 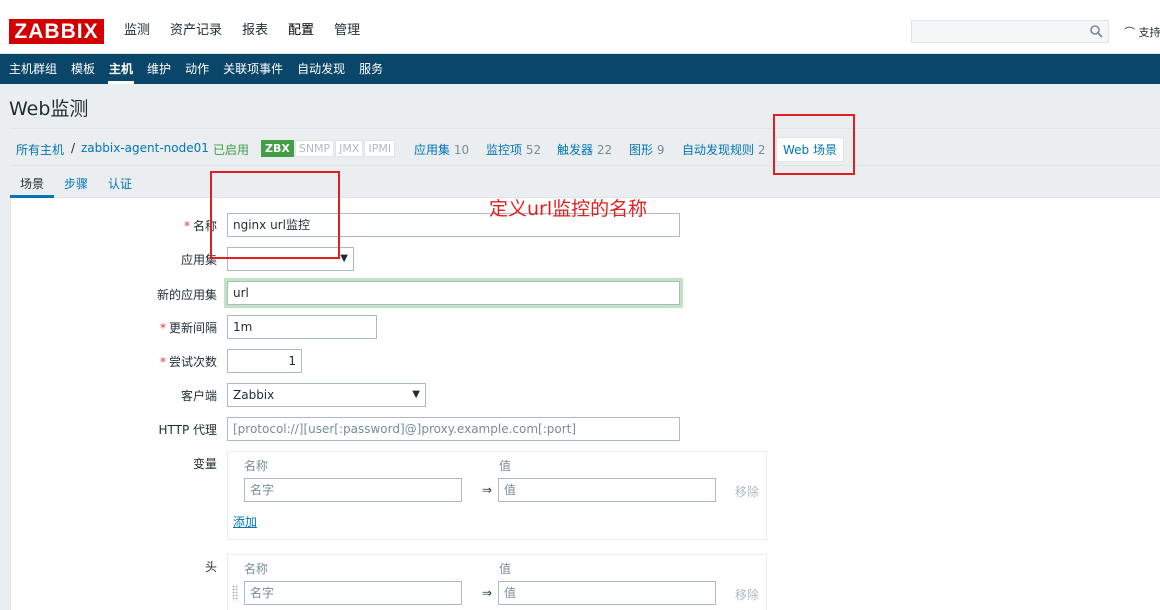 I want to click on tab-scenario: 场景, so click(x=32, y=183).